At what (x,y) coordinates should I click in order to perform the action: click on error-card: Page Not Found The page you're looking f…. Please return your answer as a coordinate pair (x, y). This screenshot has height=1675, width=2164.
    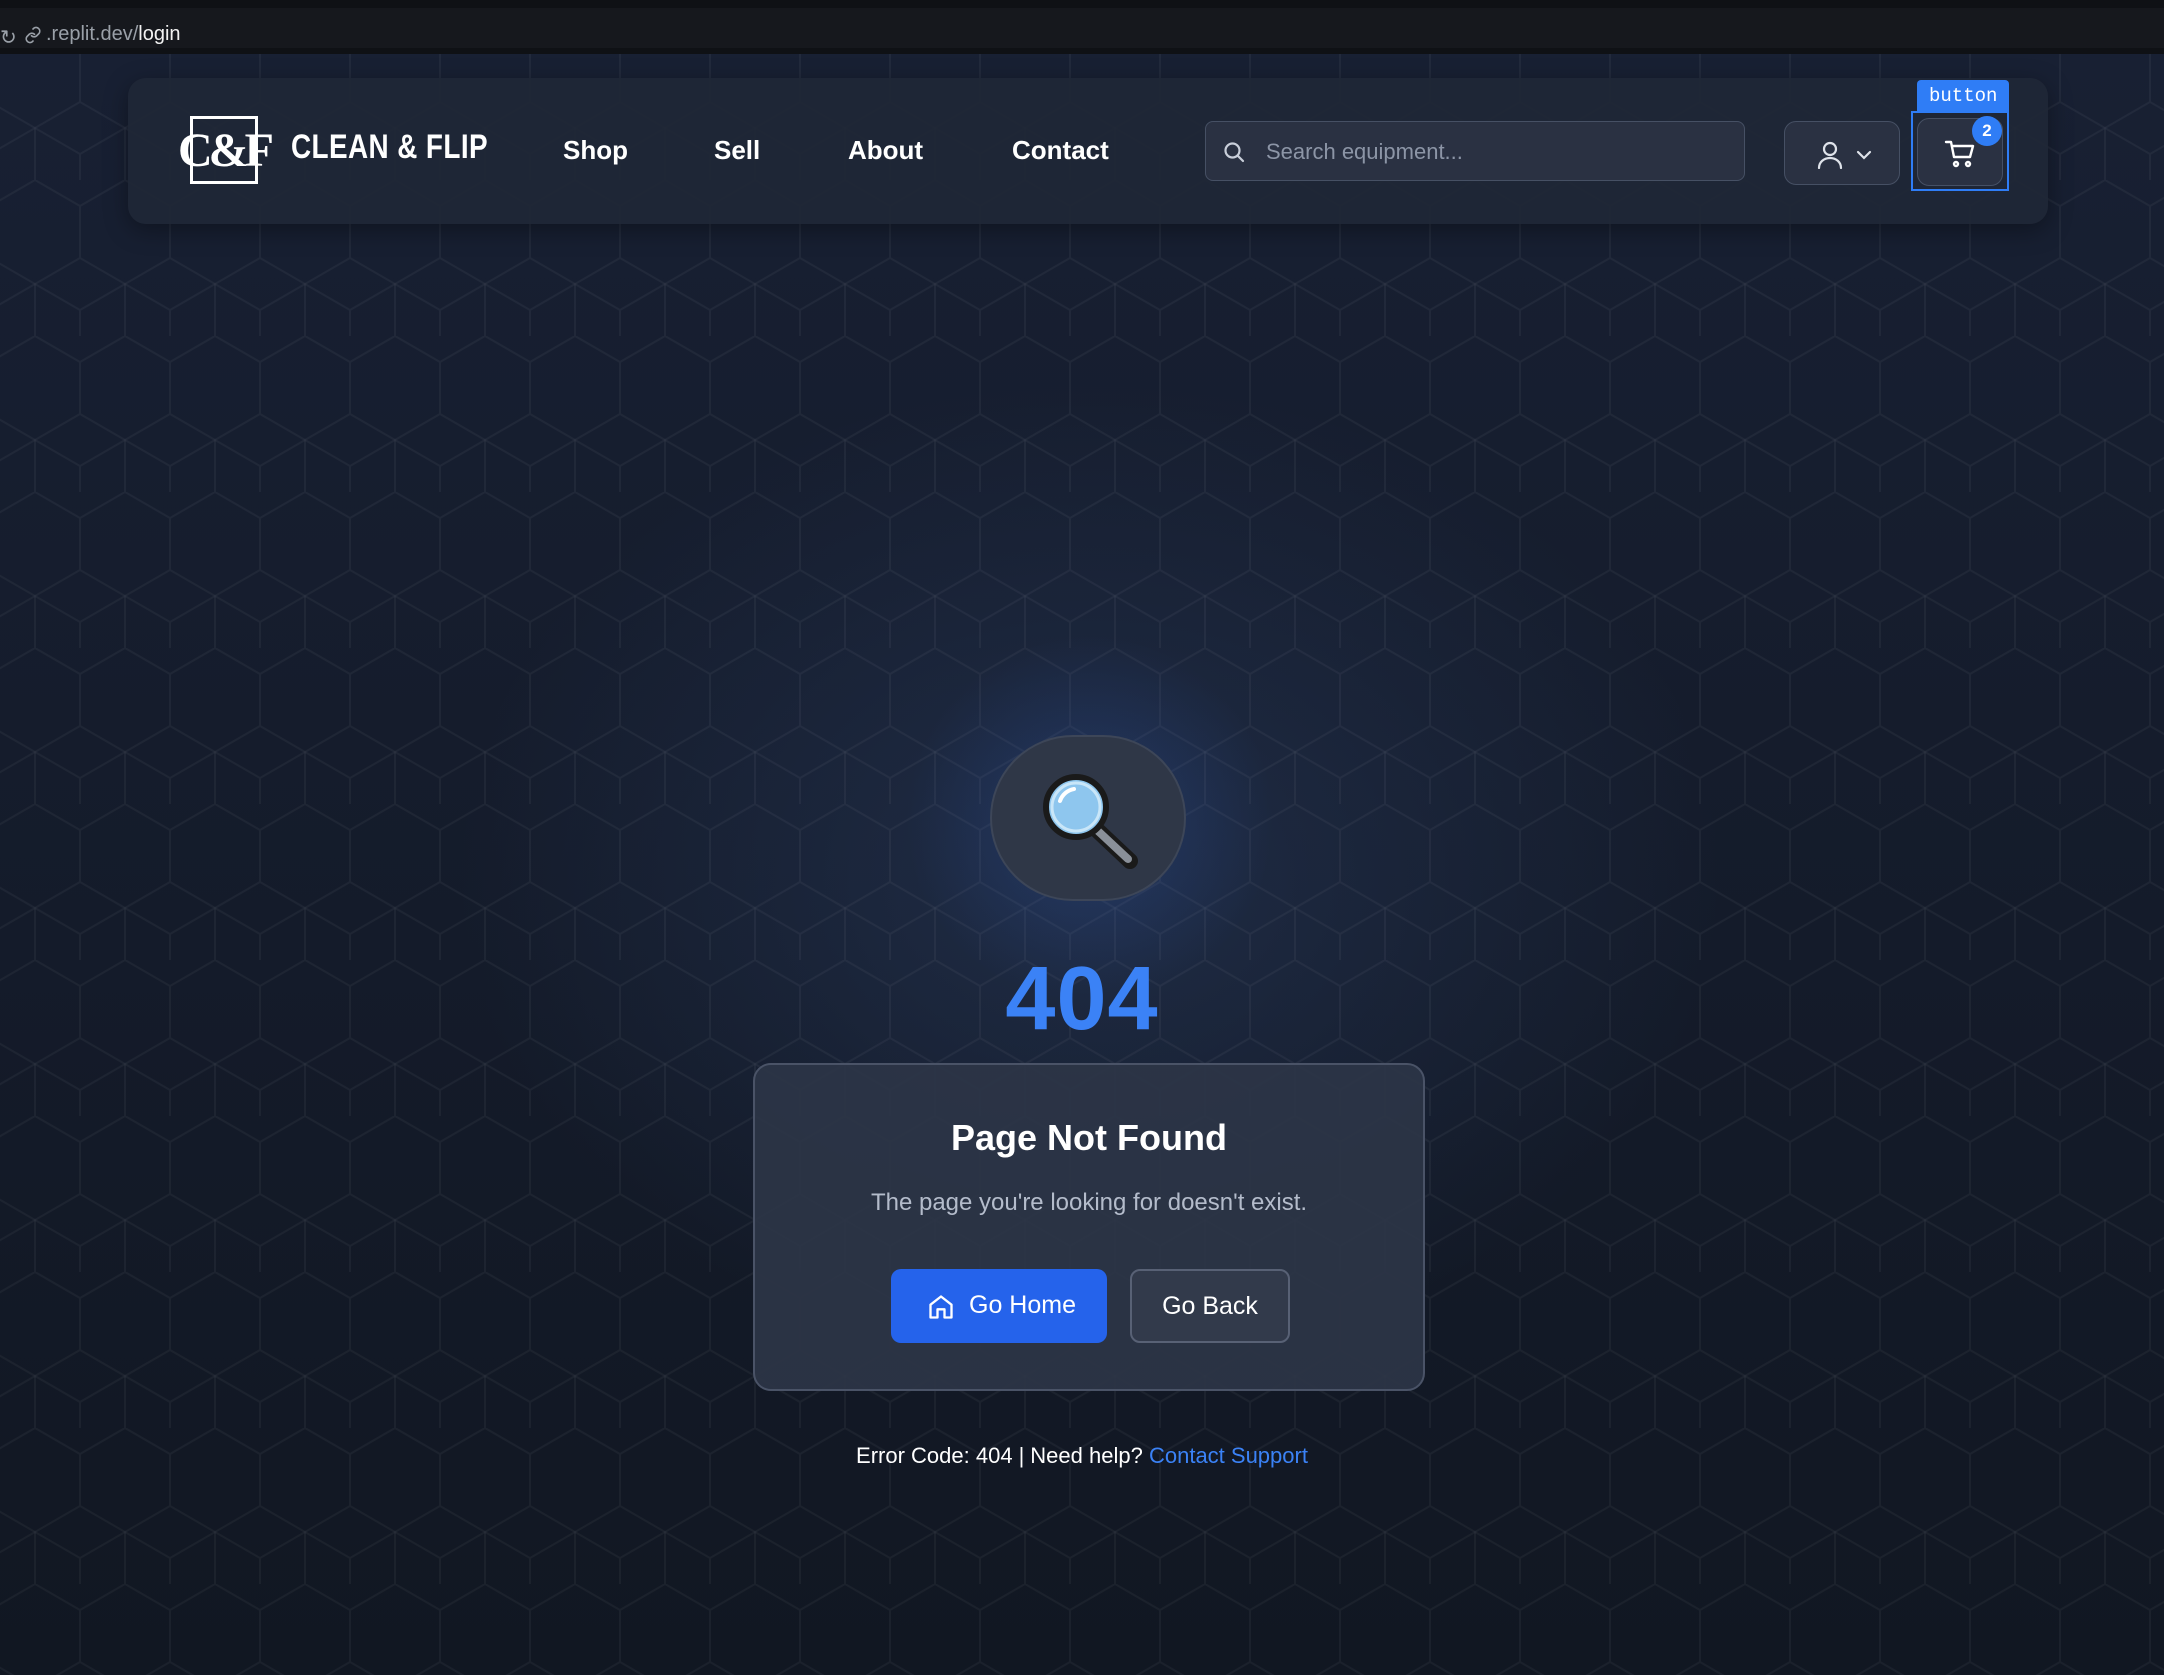
    Looking at the image, I should click on (1089, 1227).